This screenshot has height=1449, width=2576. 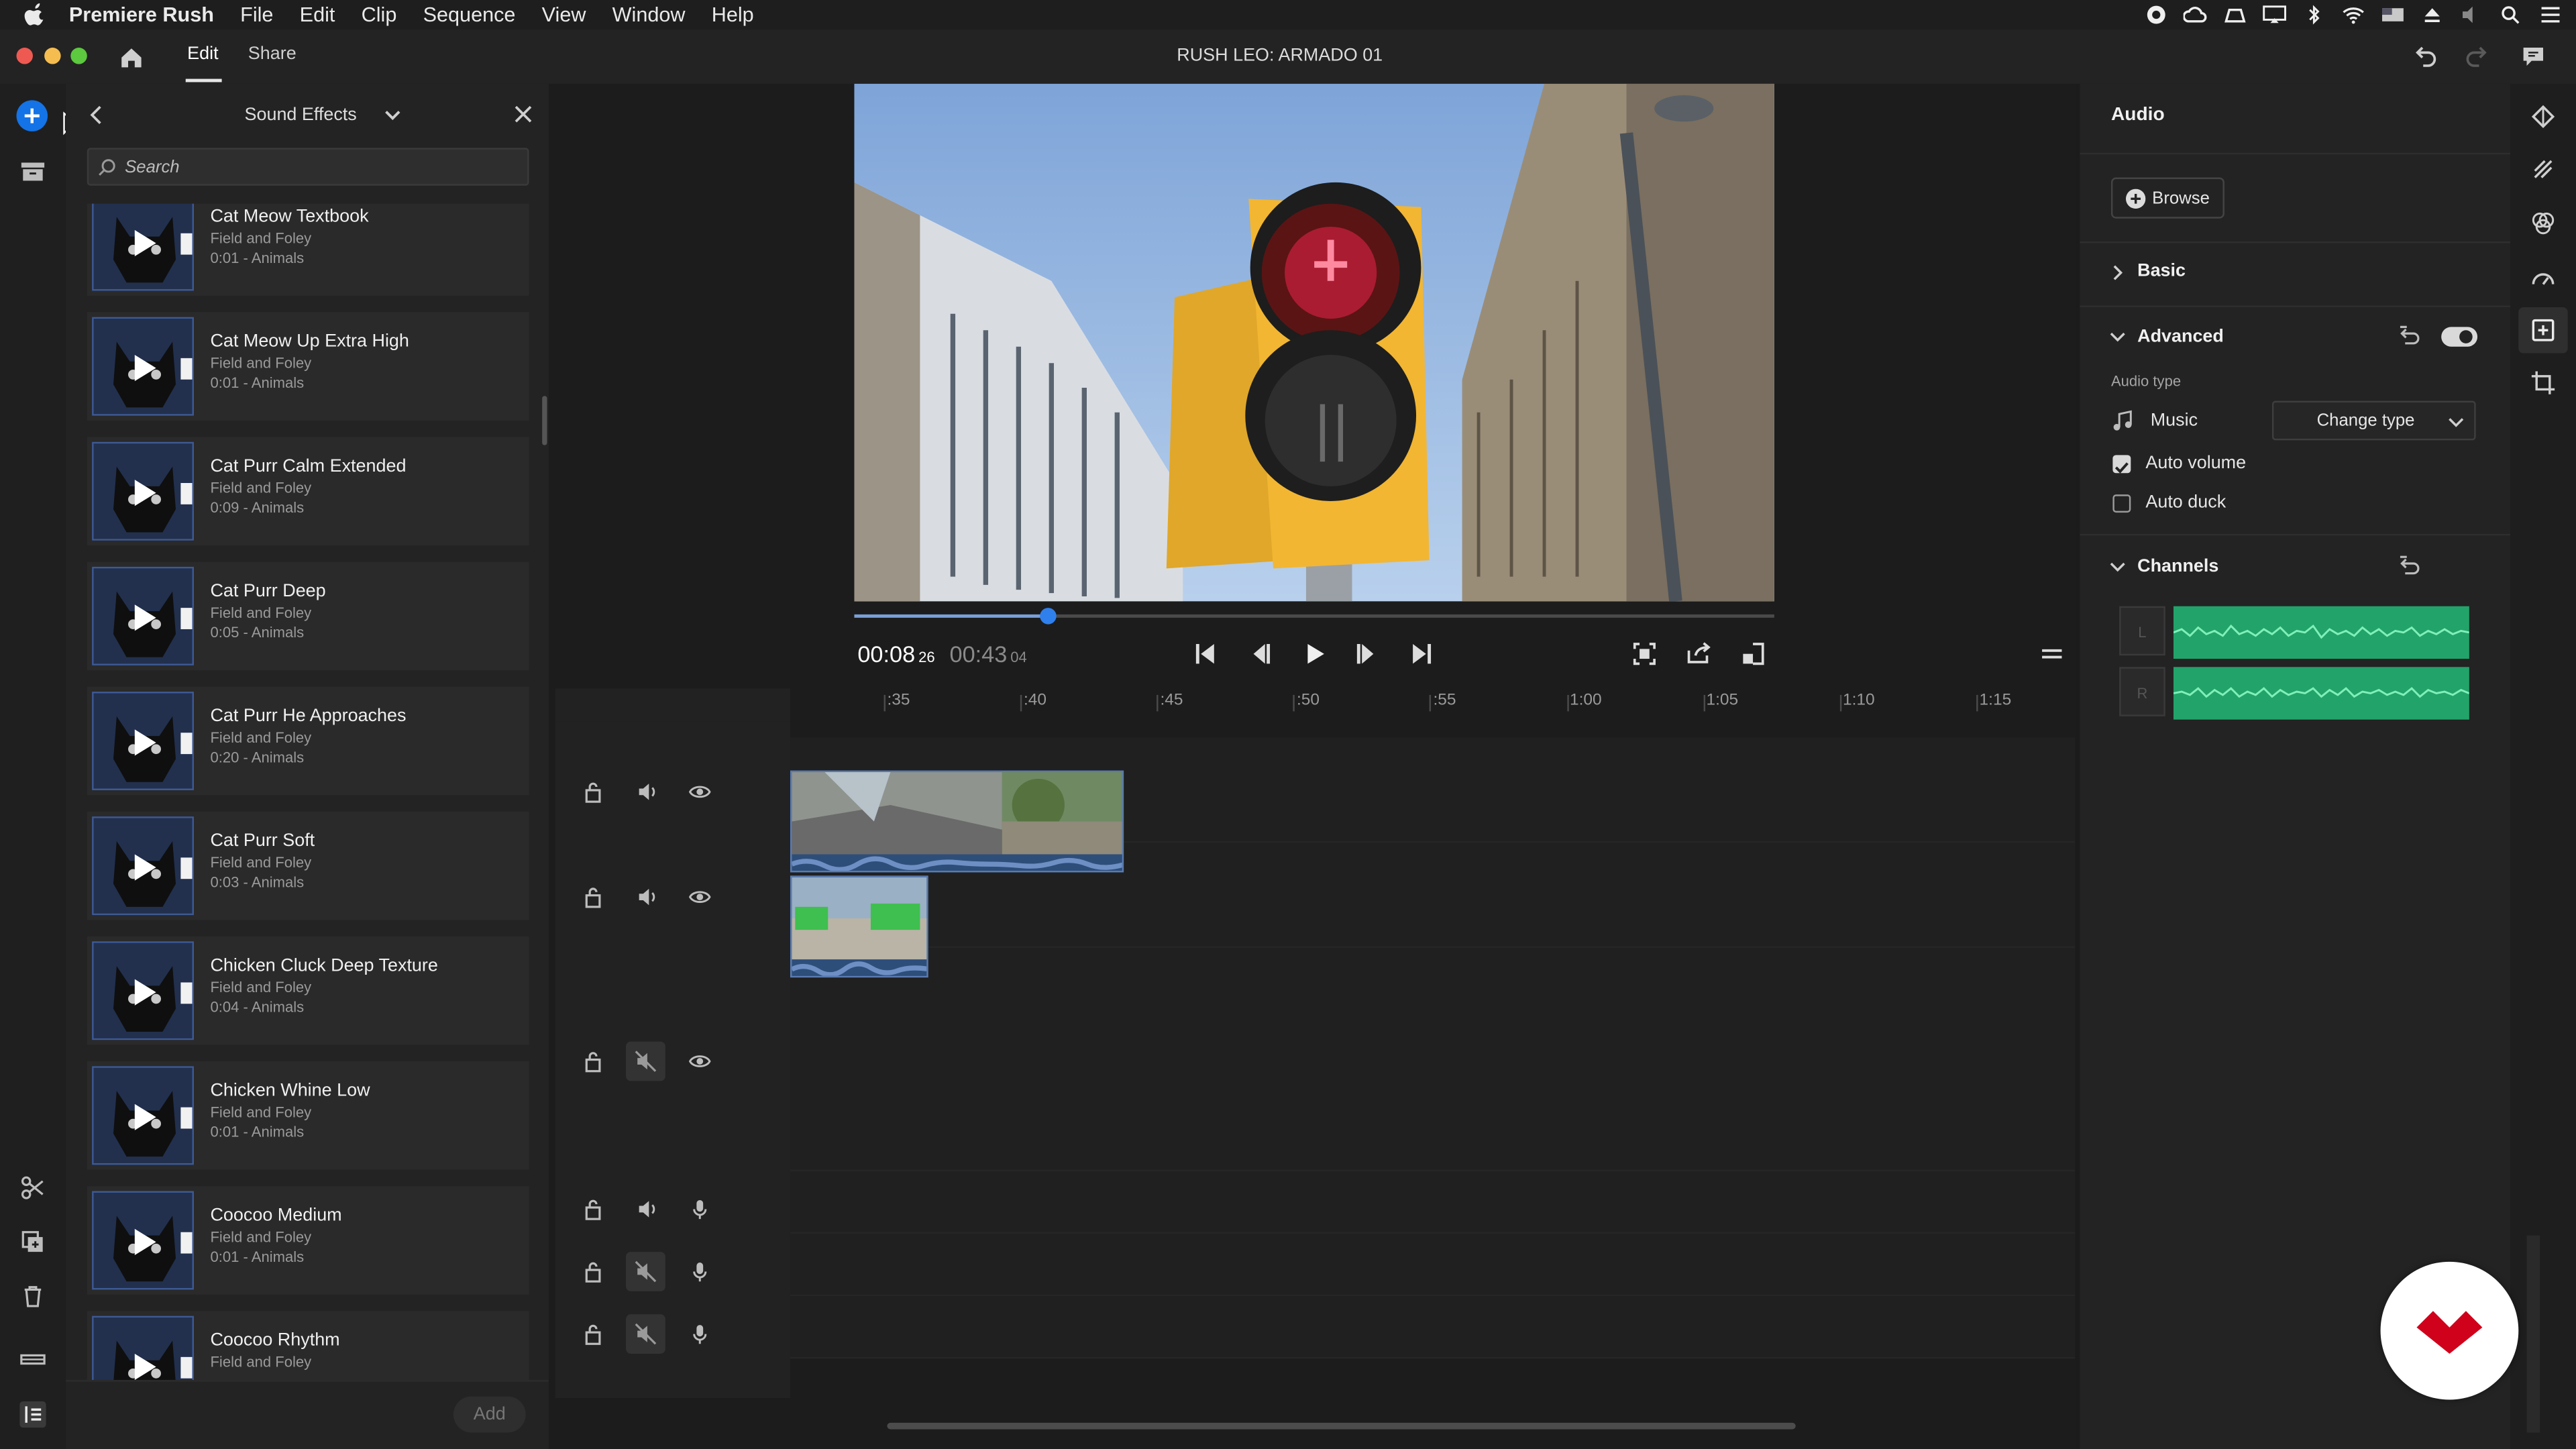 I want to click on volume-icon, so click(x=2471, y=14).